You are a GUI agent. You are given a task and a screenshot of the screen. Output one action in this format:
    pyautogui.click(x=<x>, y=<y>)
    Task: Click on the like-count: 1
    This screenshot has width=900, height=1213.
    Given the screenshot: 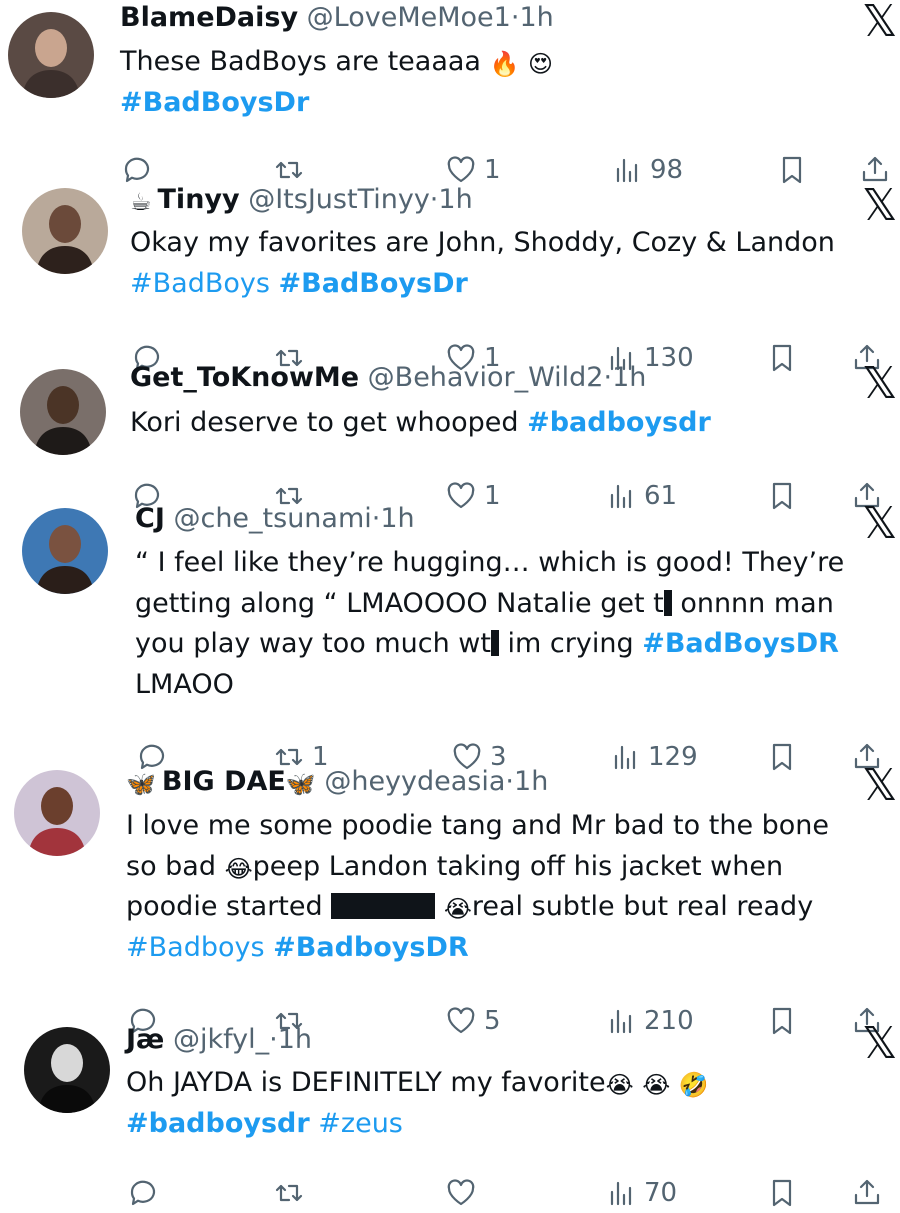 What is the action you would take?
    pyautogui.click(x=492, y=170)
    